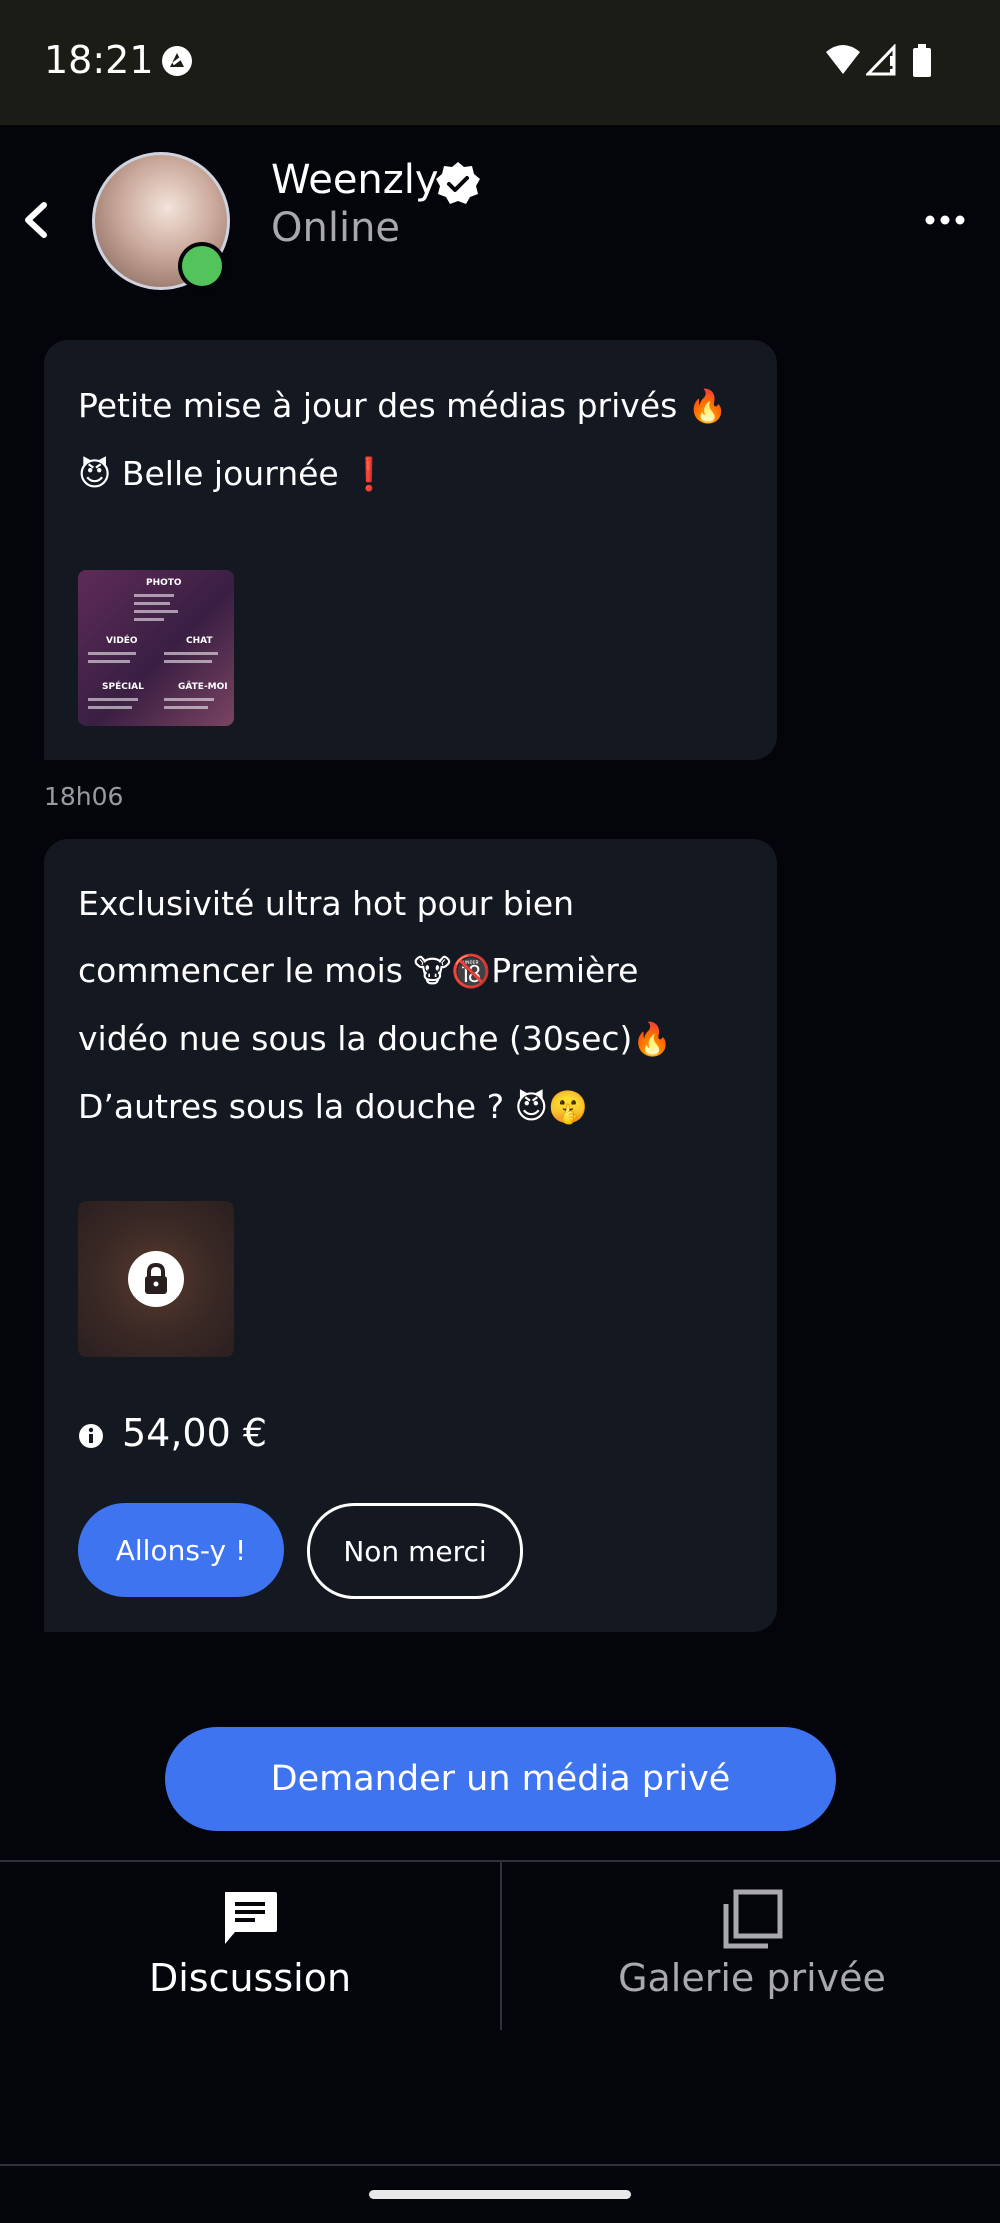 This screenshot has width=1000, height=2223. Describe the element at coordinates (551, 1107) in the screenshot. I see `emoji-group: 😈🤫` at that location.